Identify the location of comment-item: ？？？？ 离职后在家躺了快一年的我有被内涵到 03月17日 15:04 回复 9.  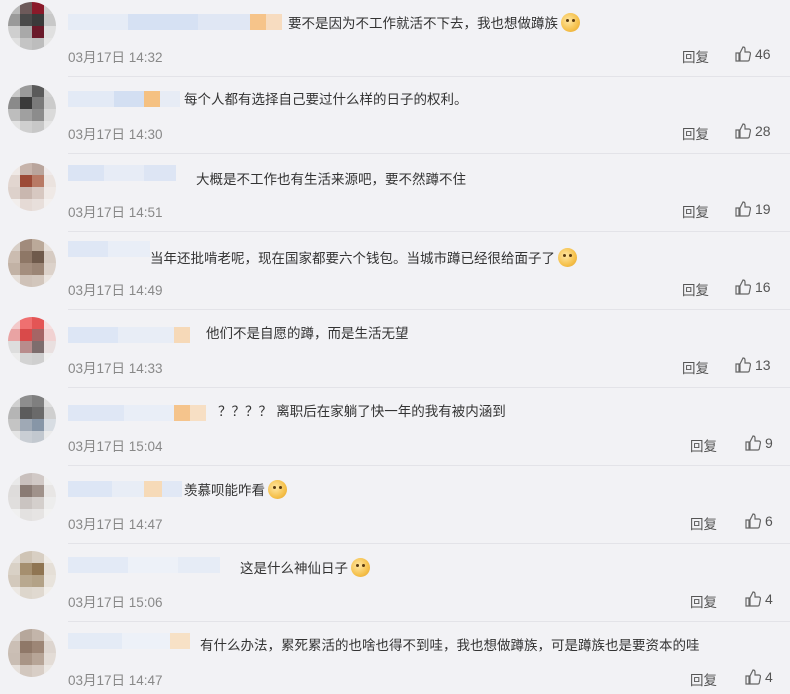
(395, 428).